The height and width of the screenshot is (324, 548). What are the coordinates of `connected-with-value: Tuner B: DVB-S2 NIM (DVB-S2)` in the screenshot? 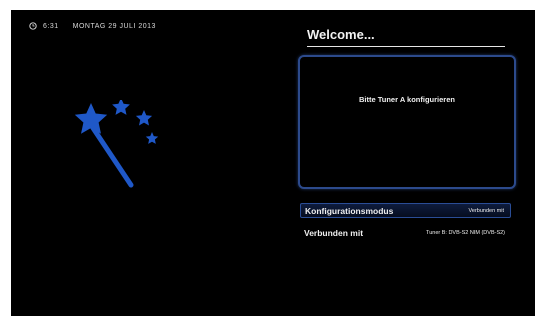 It's located at (465, 232).